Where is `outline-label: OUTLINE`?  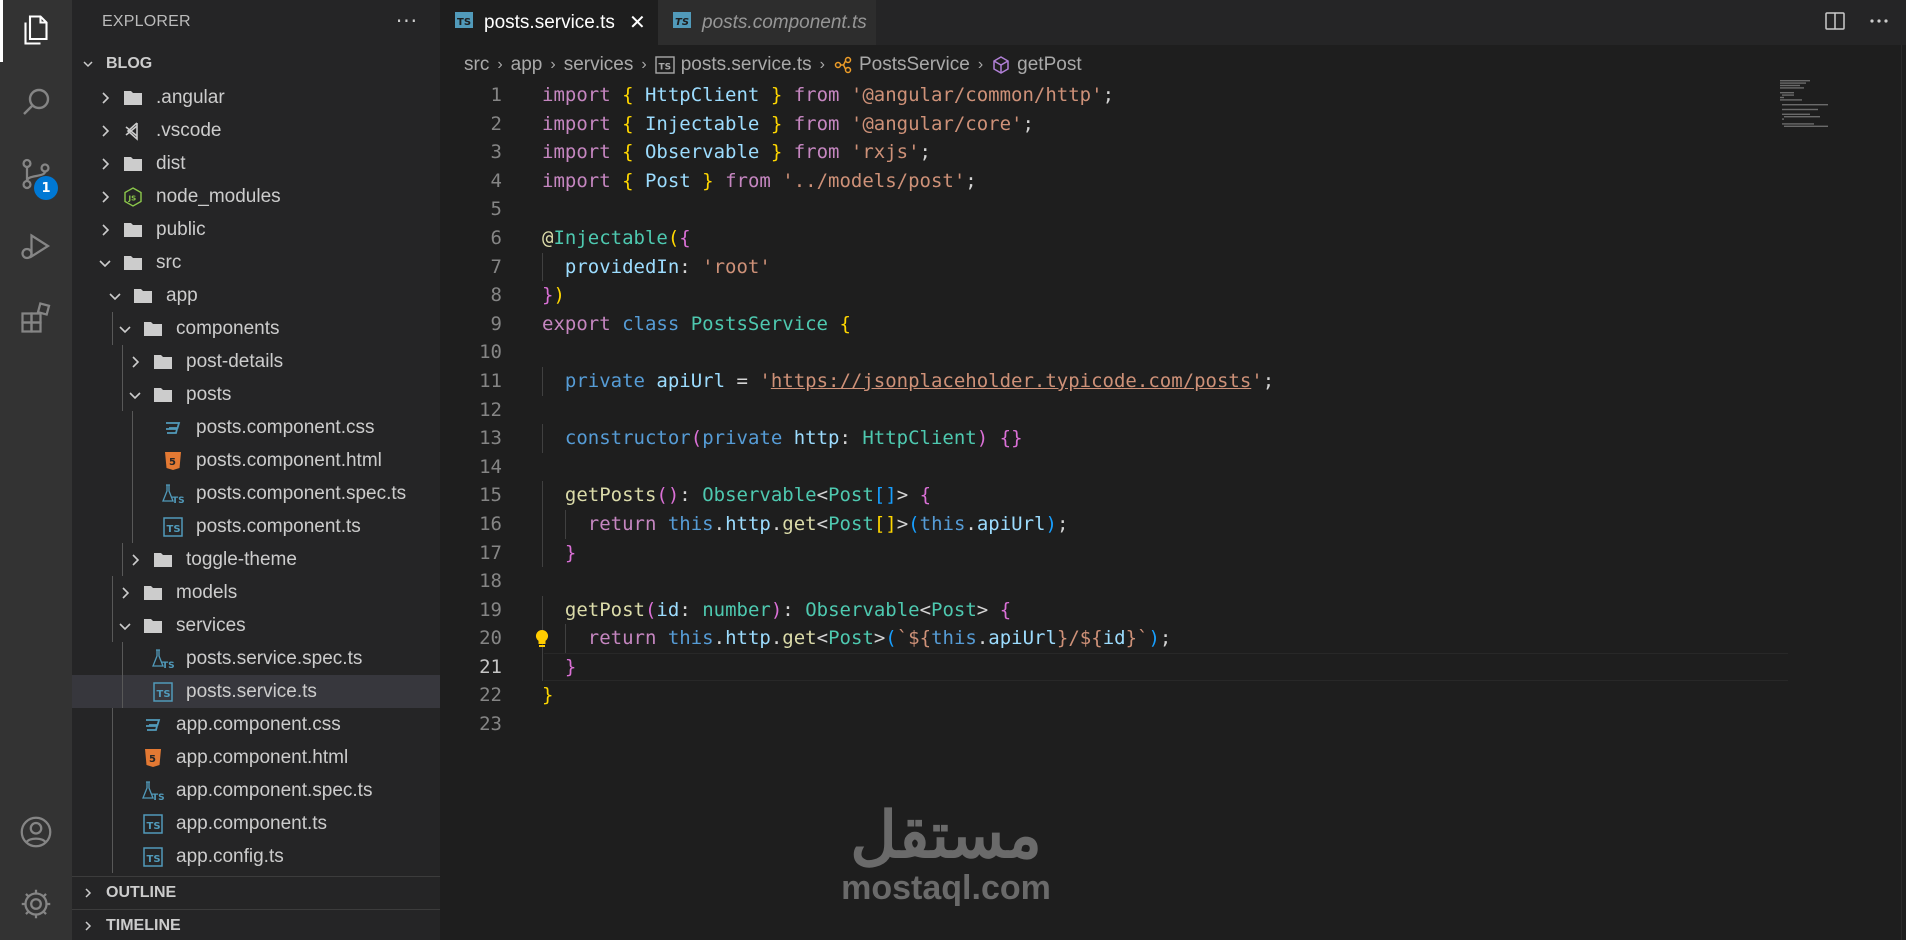 outline-label: OUTLINE is located at coordinates (141, 892).